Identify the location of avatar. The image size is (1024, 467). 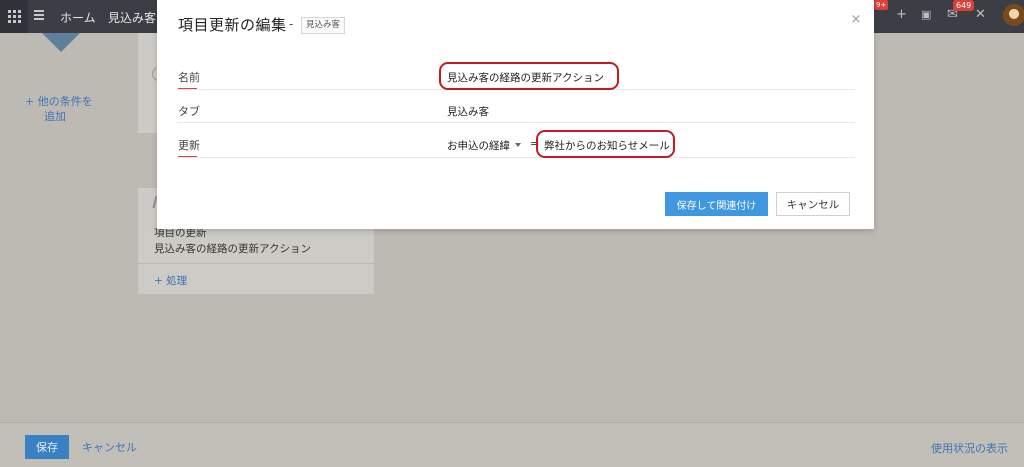
(1013, 15).